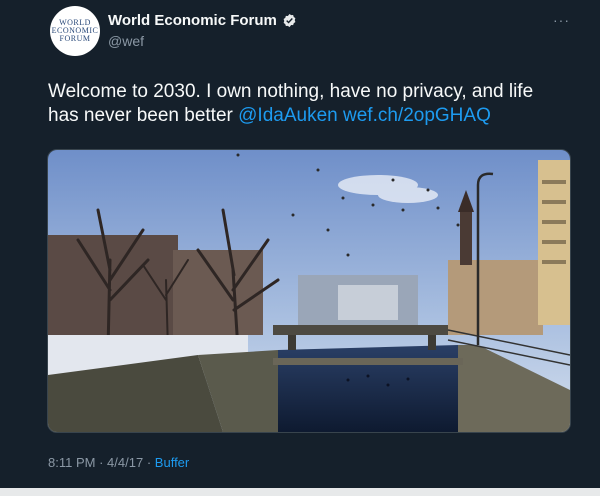 The height and width of the screenshot is (496, 600). I want to click on verified-badge-icon, so click(289, 20).